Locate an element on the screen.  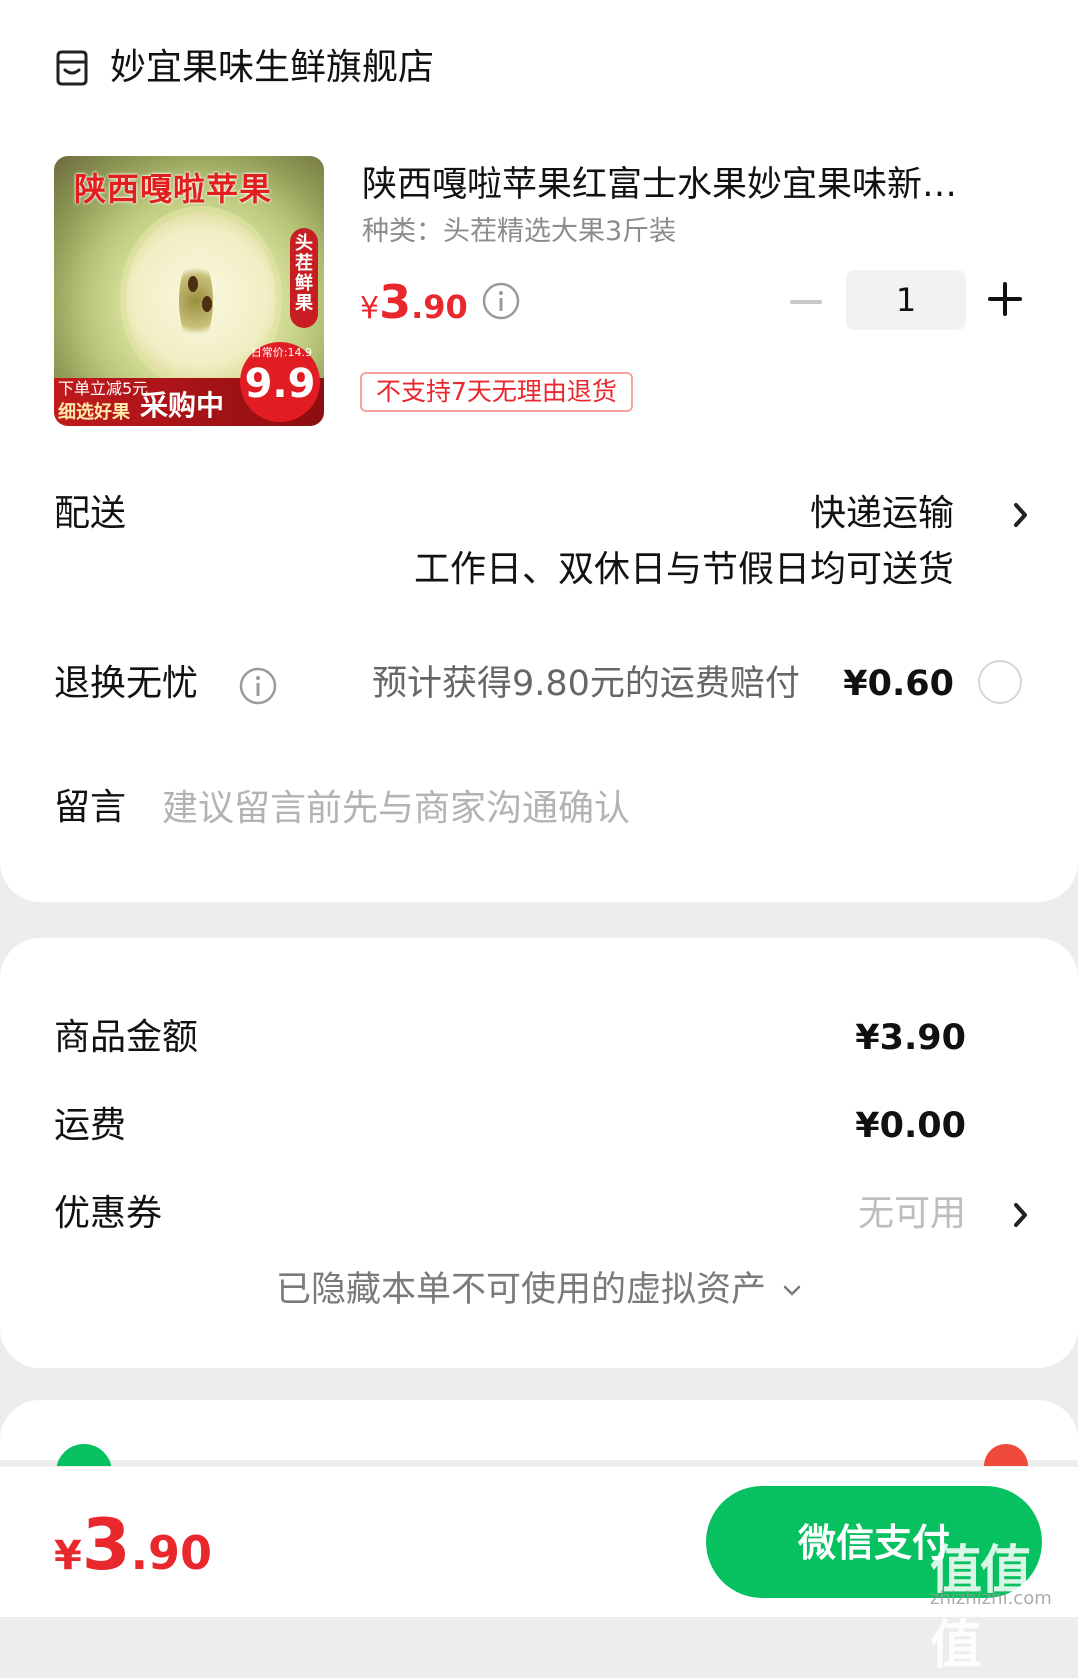
goods-amount-label: 商品金额 is located at coordinates (126, 1037).